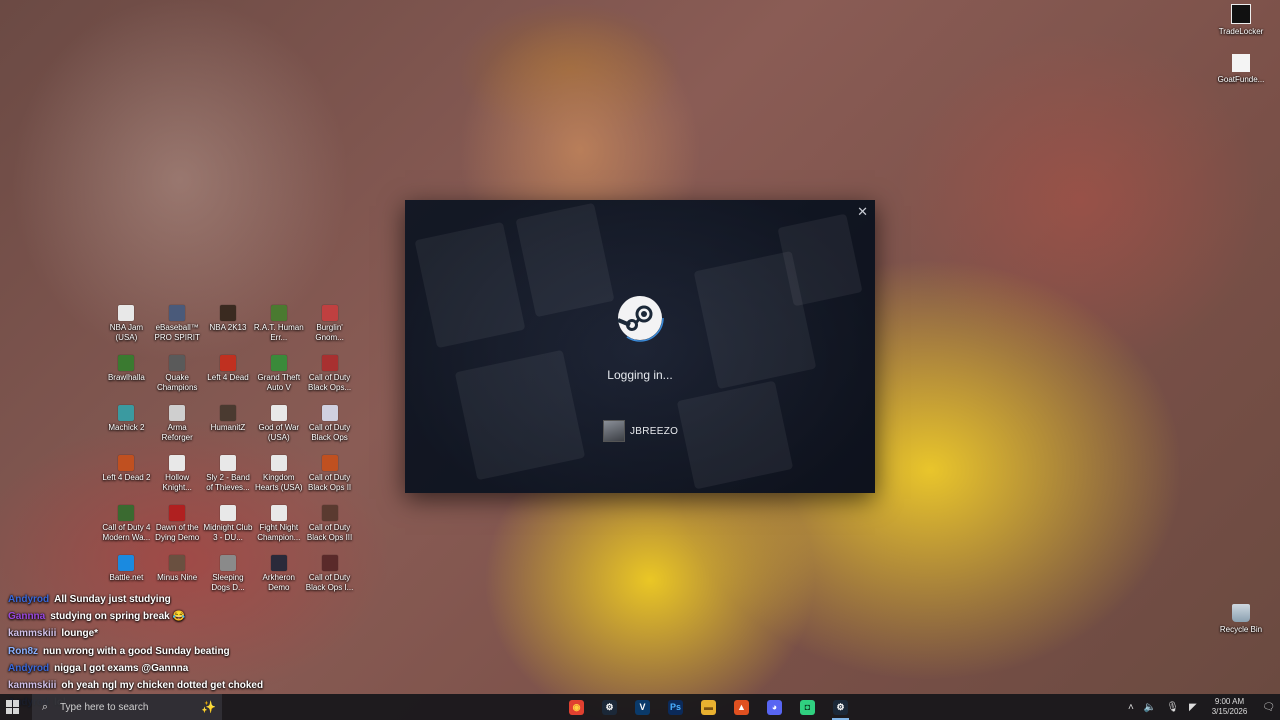  Describe the element at coordinates (862, 212) in the screenshot. I see `close-button: ✕` at that location.